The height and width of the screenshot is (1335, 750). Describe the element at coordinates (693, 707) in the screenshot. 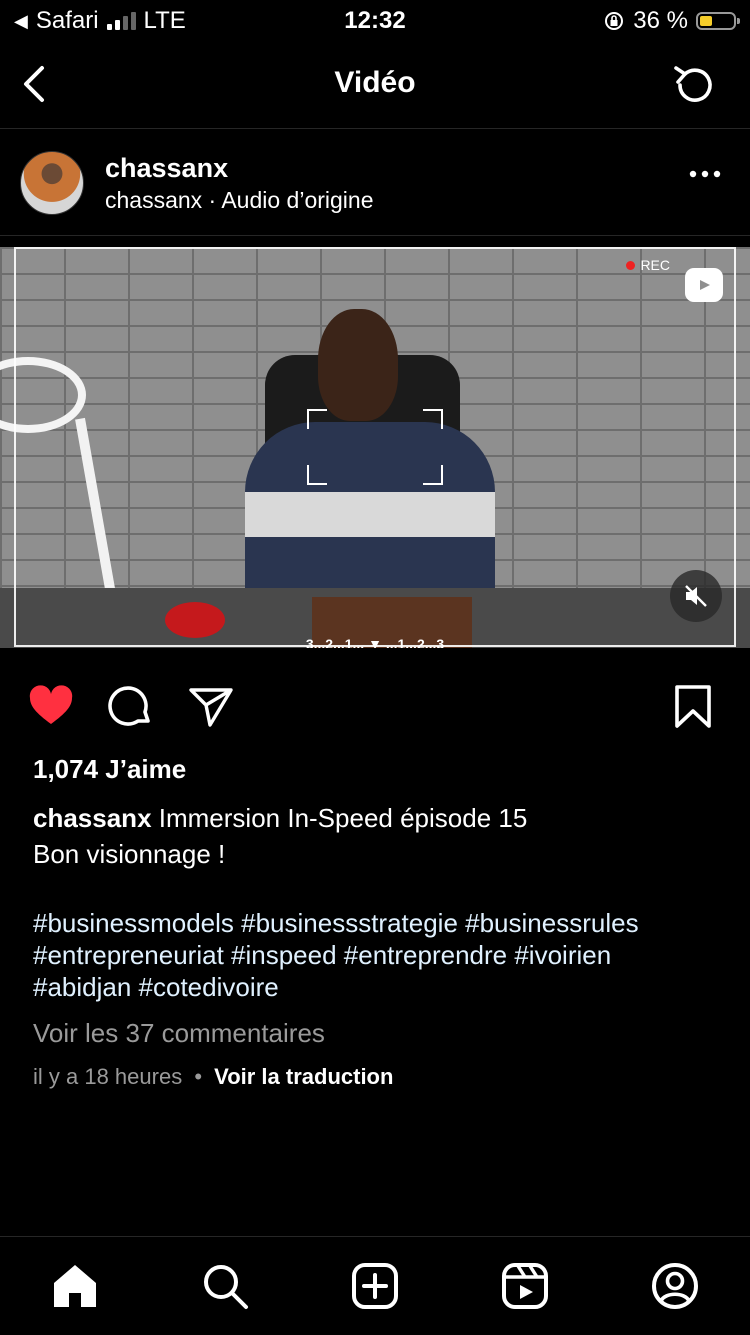

I see `bookmark-icon` at that location.